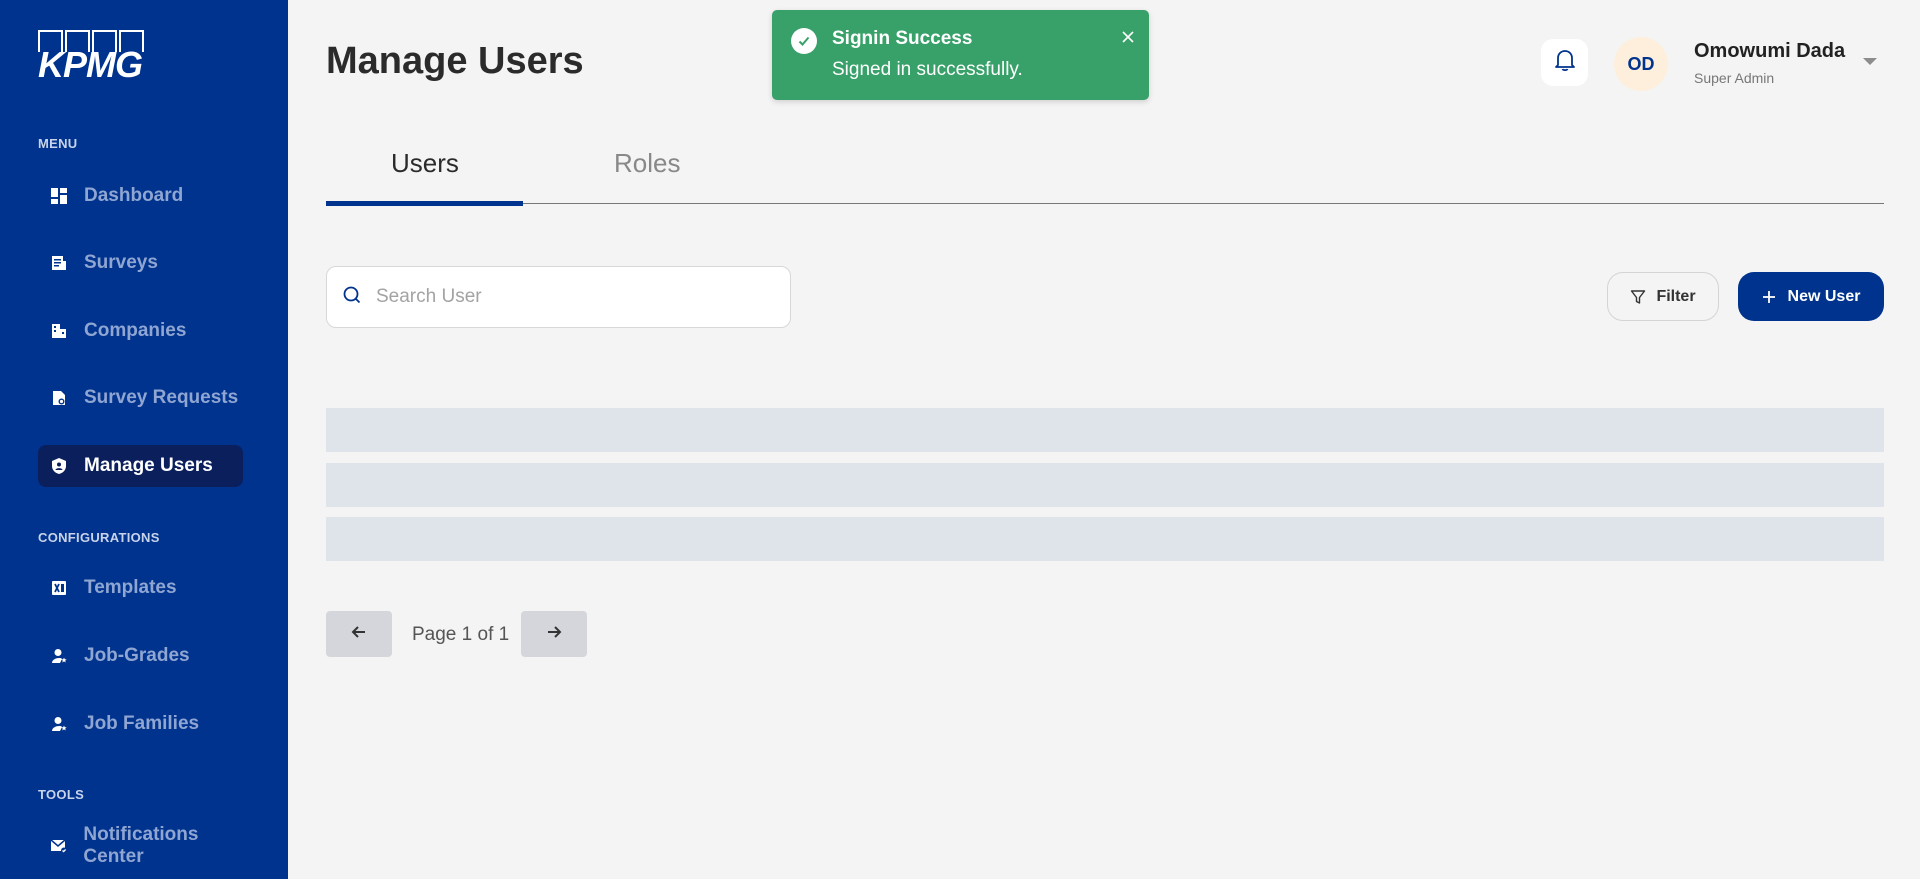 This screenshot has width=1920, height=879. Describe the element at coordinates (902, 38) in the screenshot. I see `toast-title: Signin Success` at that location.